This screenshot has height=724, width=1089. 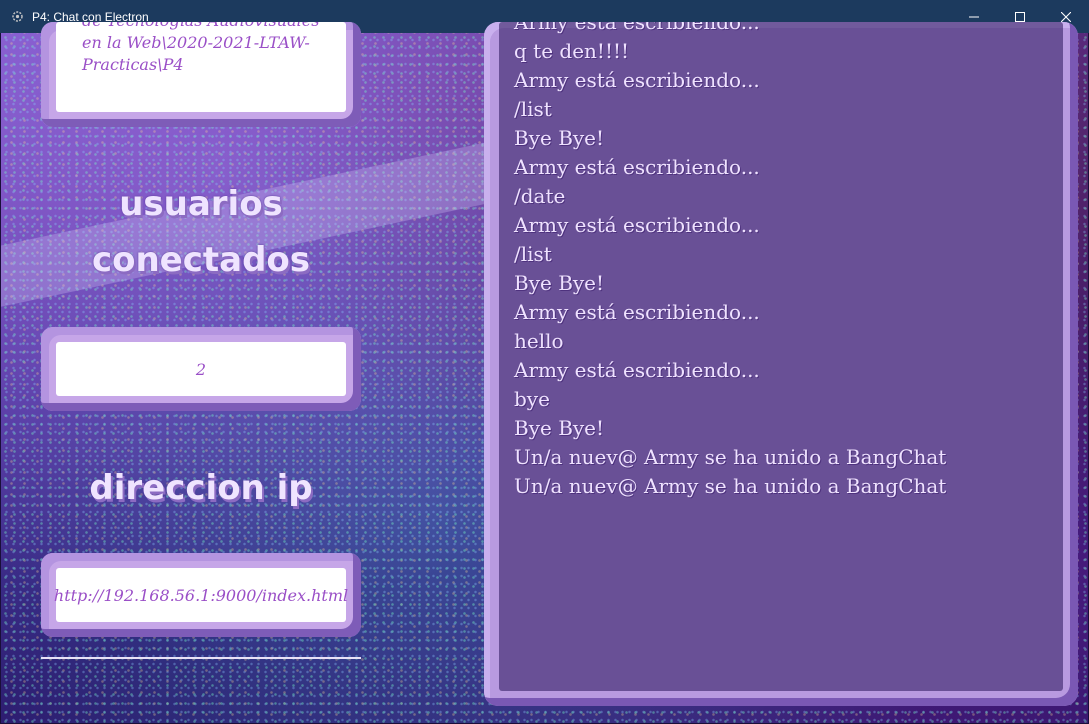 I want to click on divider, so click(x=201, y=658).